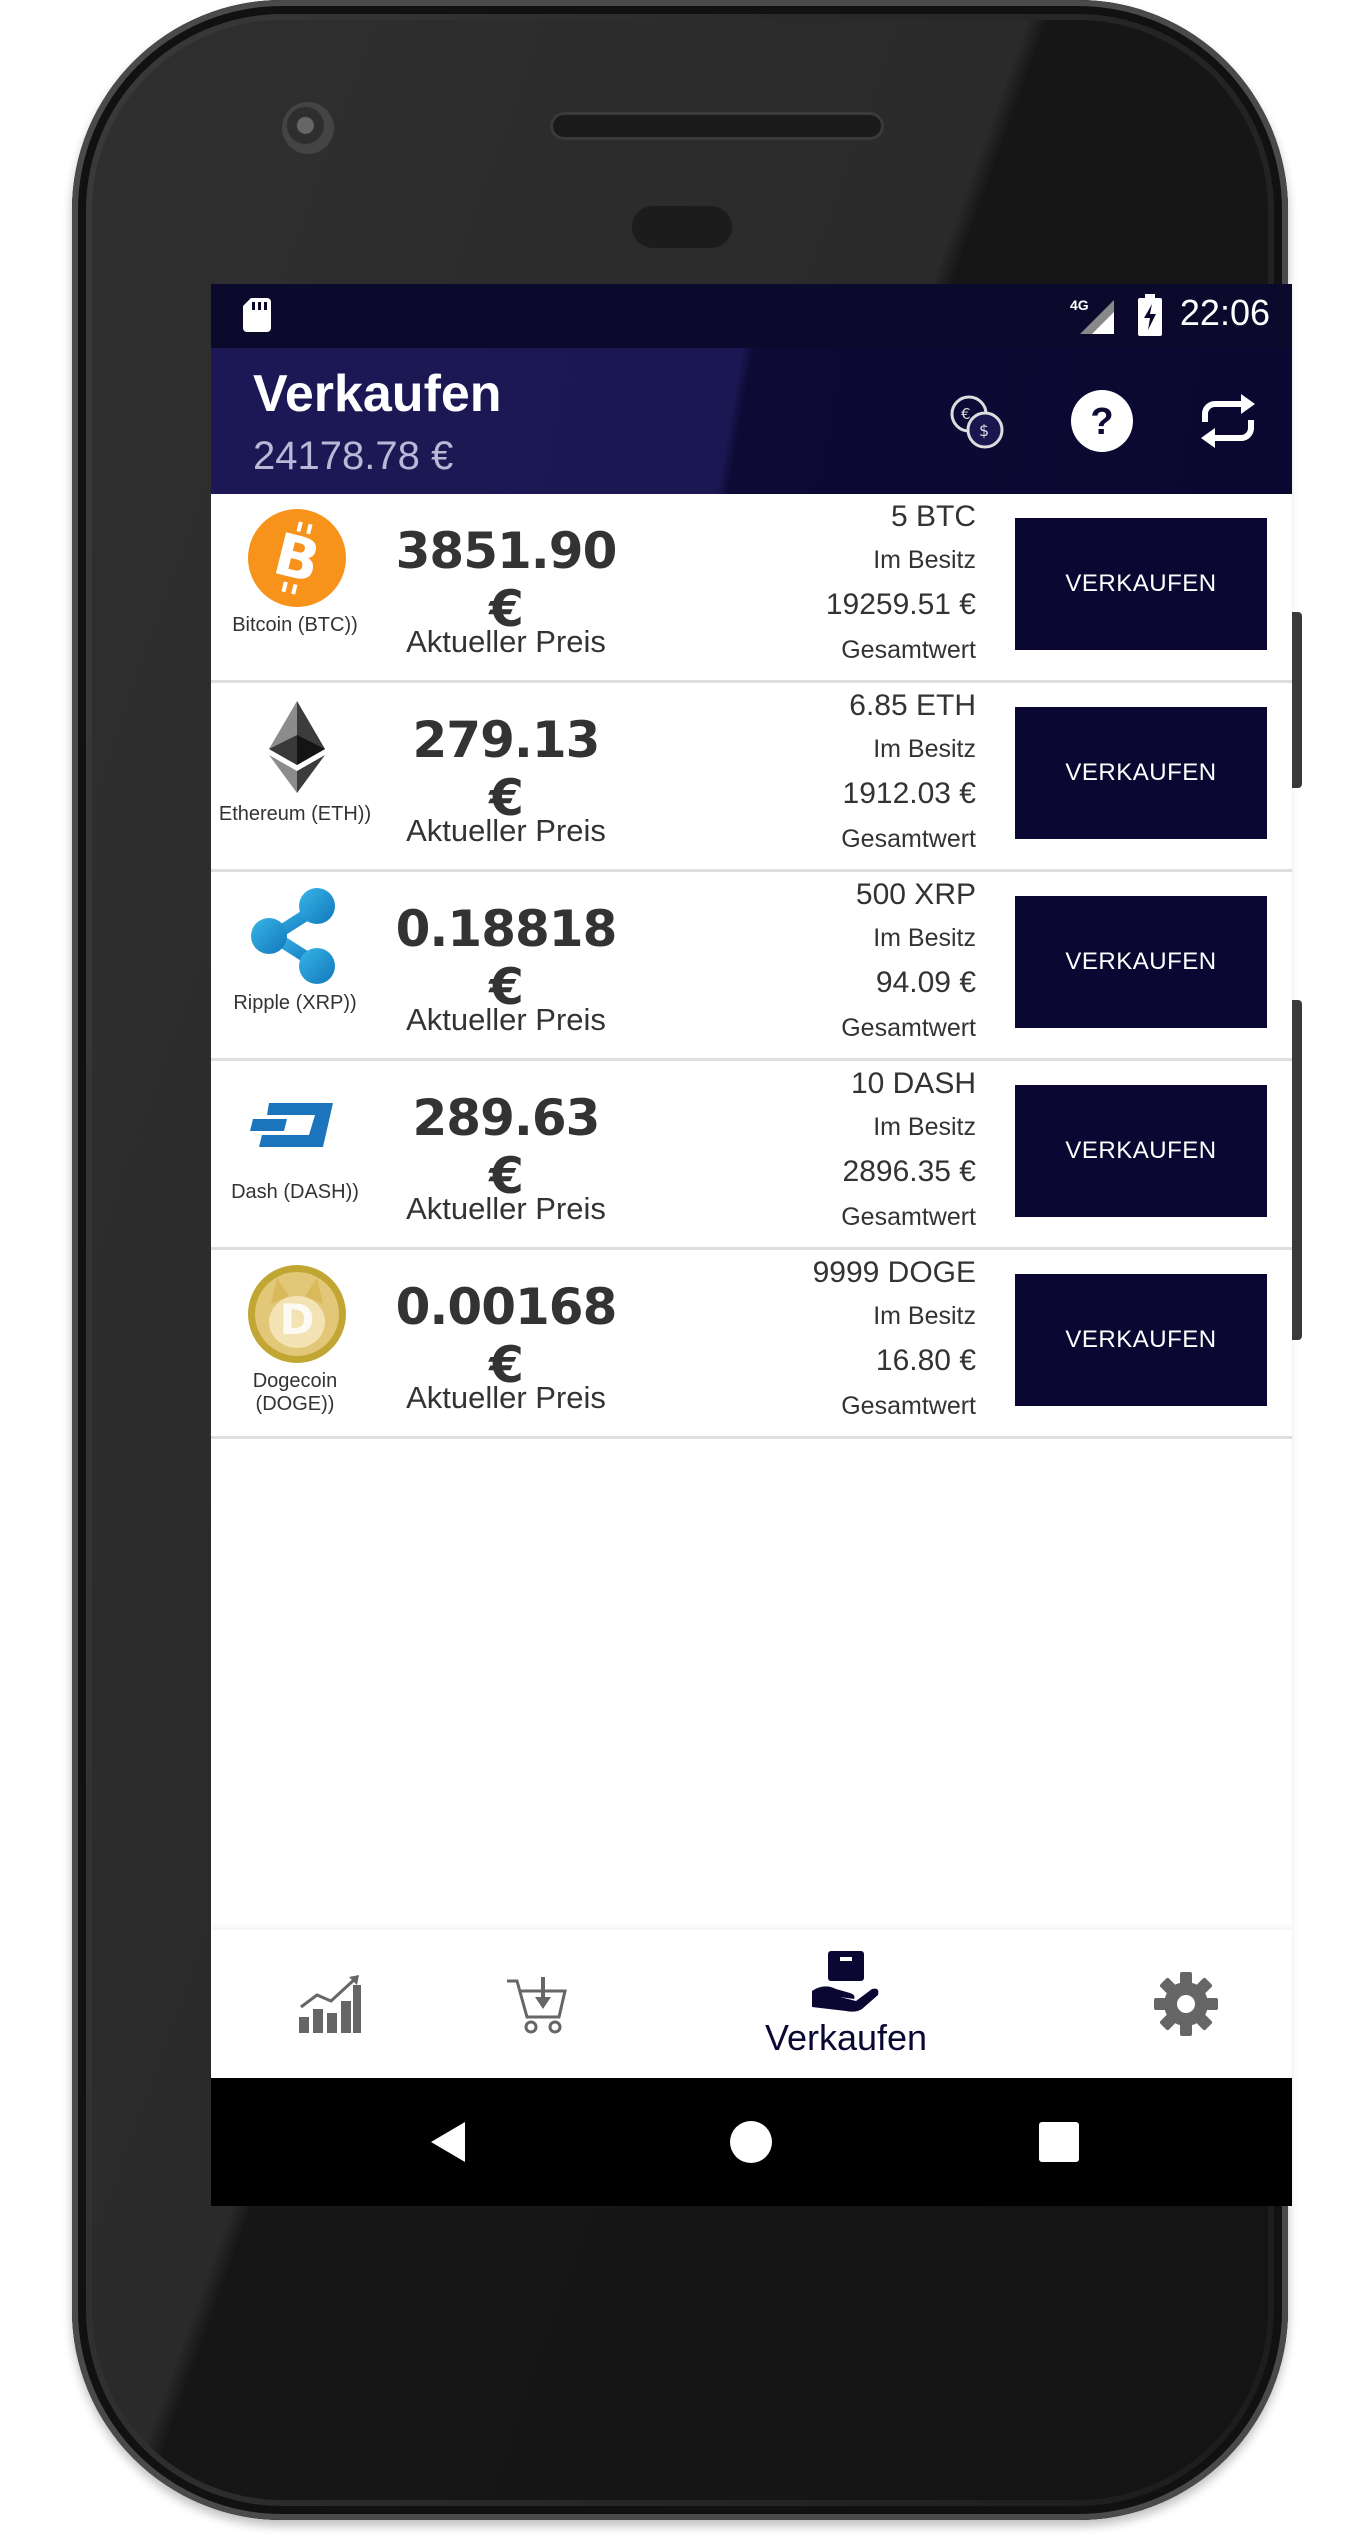 The image size is (1370, 2534). I want to click on dogecoin-icon: D, so click(297, 1314).